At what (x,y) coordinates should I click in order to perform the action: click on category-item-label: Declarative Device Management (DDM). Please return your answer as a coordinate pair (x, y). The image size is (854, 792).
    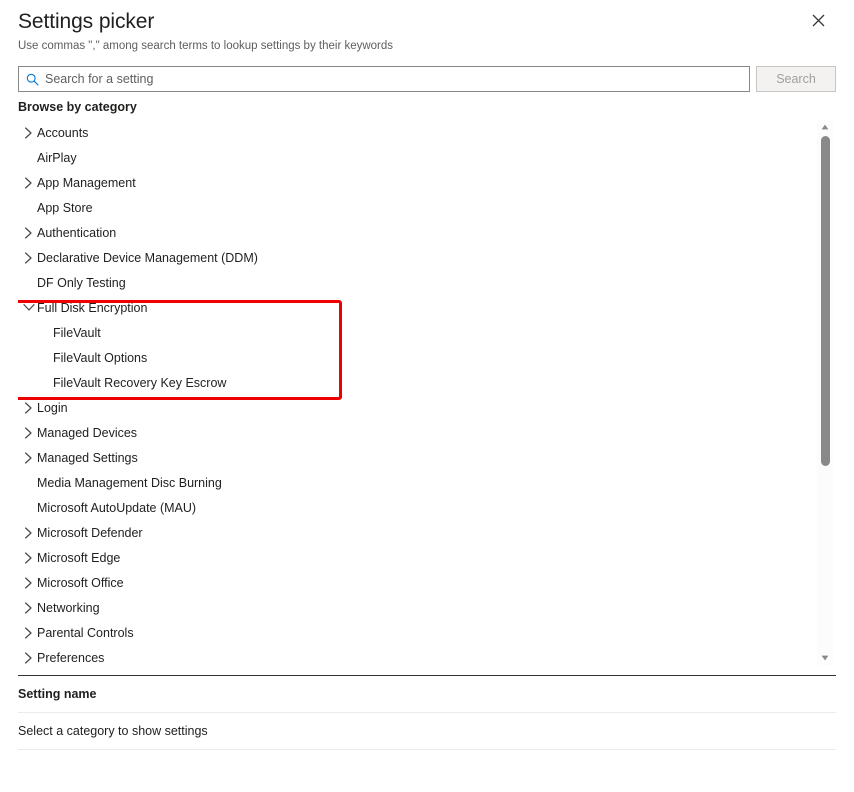
    Looking at the image, I should click on (147, 257).